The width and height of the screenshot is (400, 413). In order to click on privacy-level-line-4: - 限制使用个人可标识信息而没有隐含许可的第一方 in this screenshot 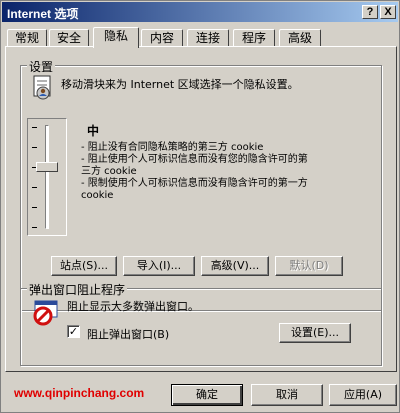, I will do `click(194, 183)`.